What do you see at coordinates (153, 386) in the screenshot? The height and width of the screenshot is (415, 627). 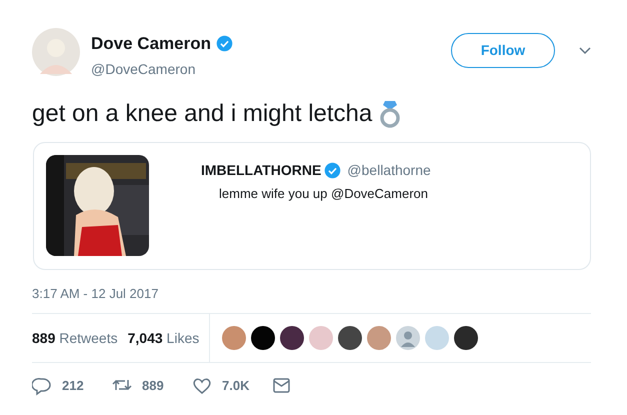 I see `retweet-count: 889` at bounding box center [153, 386].